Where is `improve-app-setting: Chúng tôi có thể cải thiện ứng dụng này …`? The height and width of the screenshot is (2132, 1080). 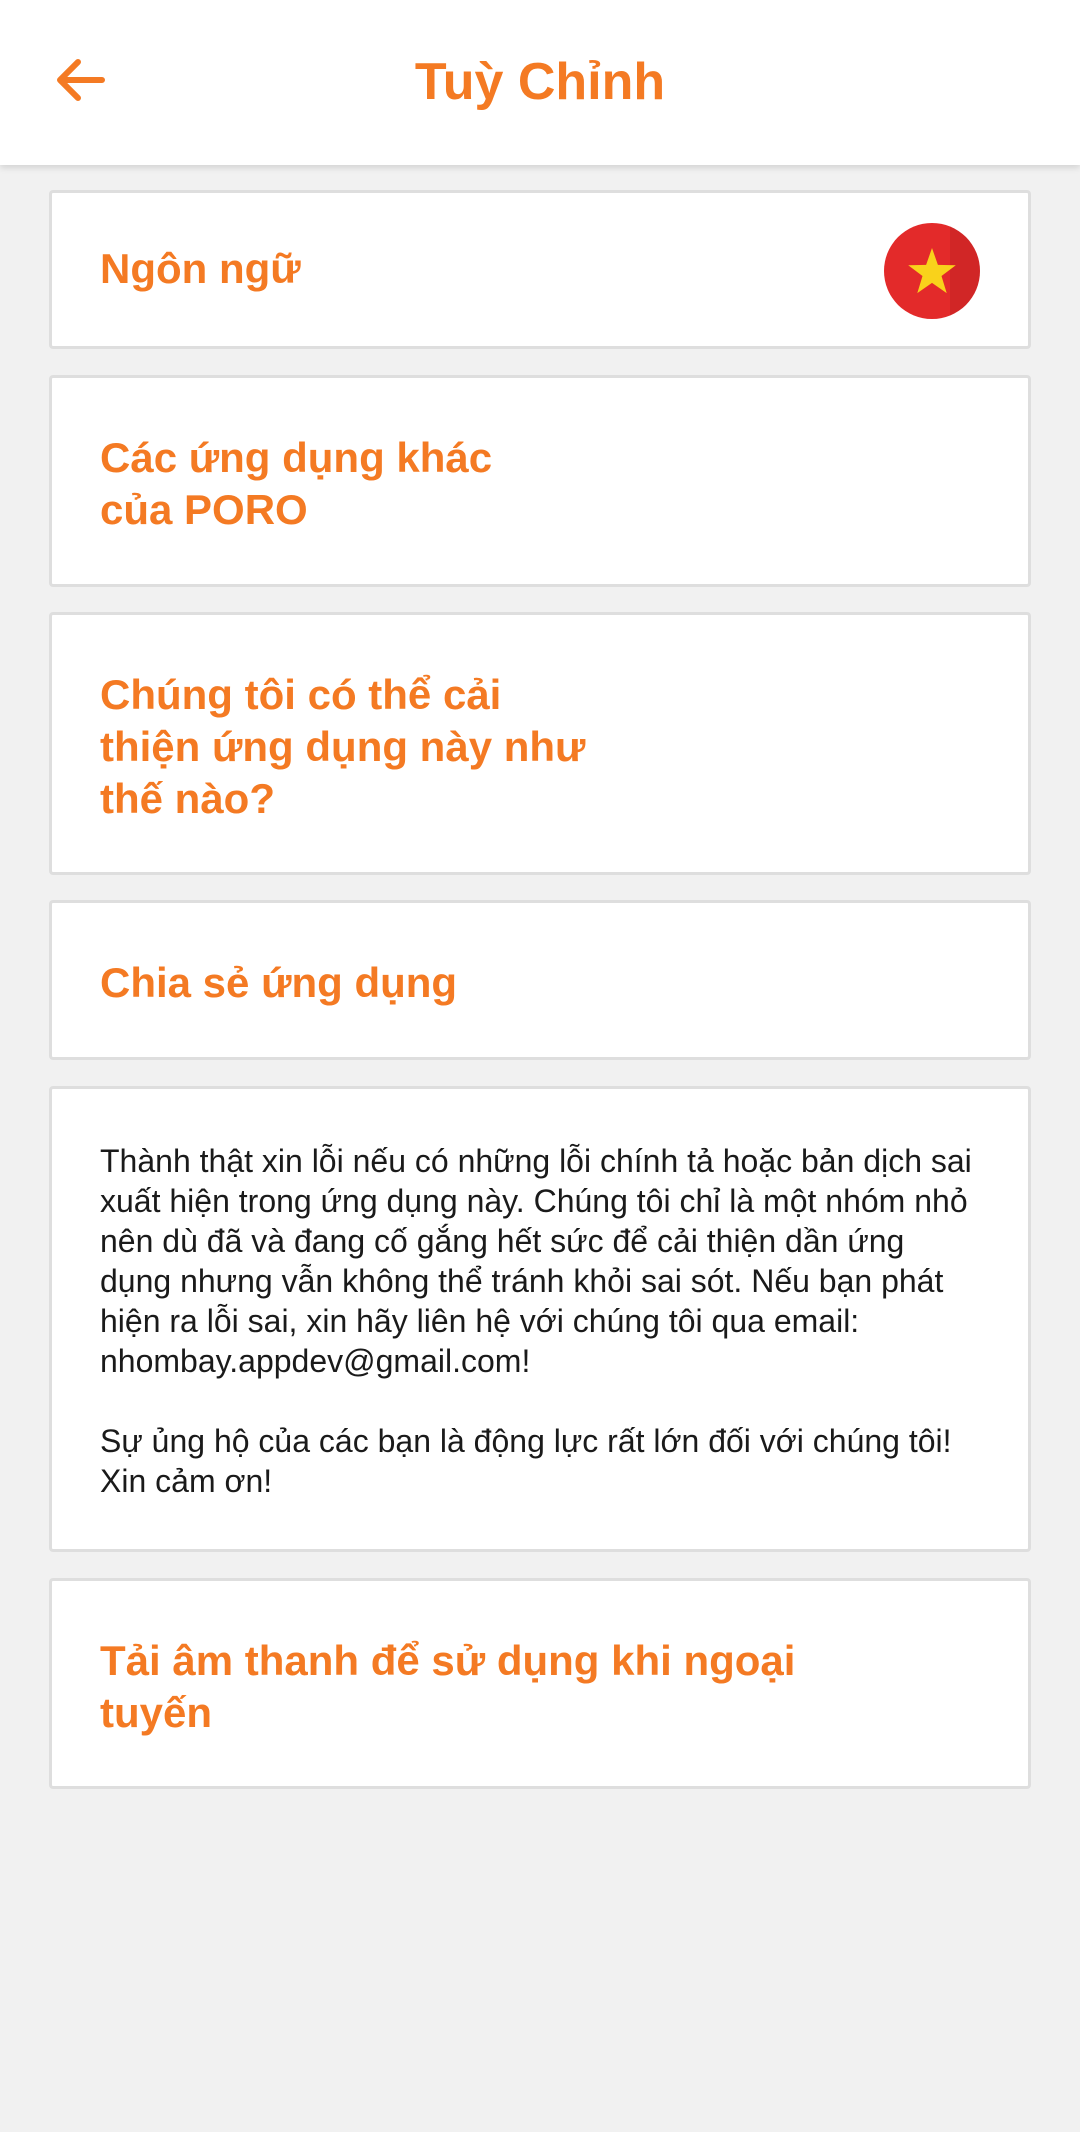
improve-app-setting: Chúng tôi có thể cải thiện ứng dụng này … is located at coordinates (540, 743).